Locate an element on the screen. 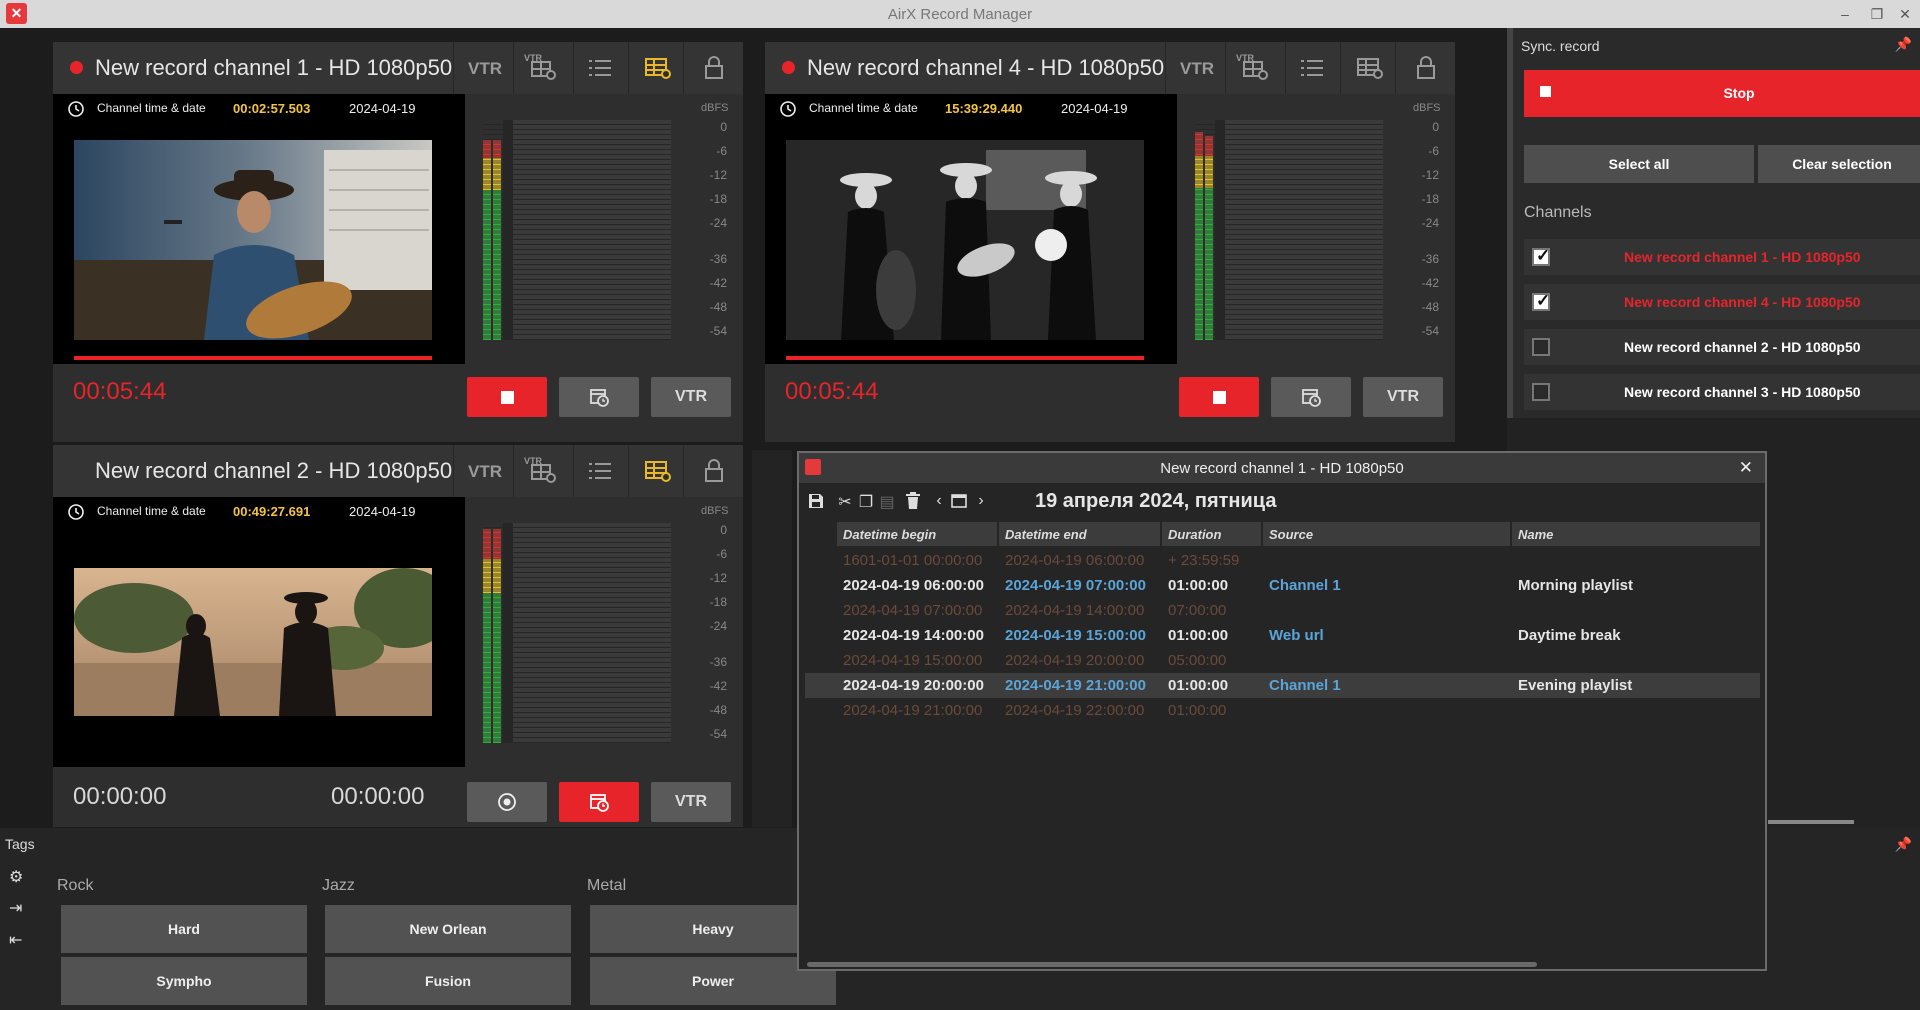 The width and height of the screenshot is (1920, 1010). sync-channel-row: New record channel 2 - HD 1080p50 is located at coordinates (1722, 347).